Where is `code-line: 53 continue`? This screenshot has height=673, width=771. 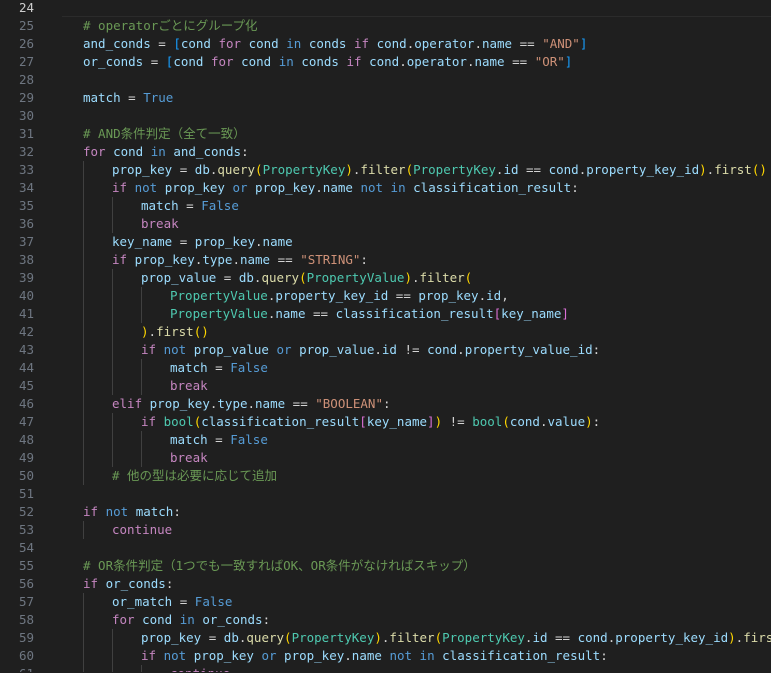 code-line: 53 continue is located at coordinates (385, 530).